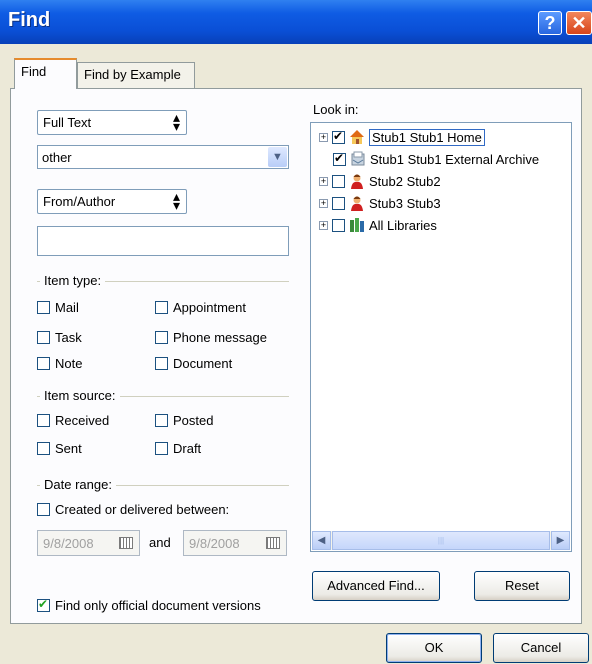 The image size is (592, 664). Describe the element at coordinates (163, 241) in the screenshot. I see `person-input` at that location.